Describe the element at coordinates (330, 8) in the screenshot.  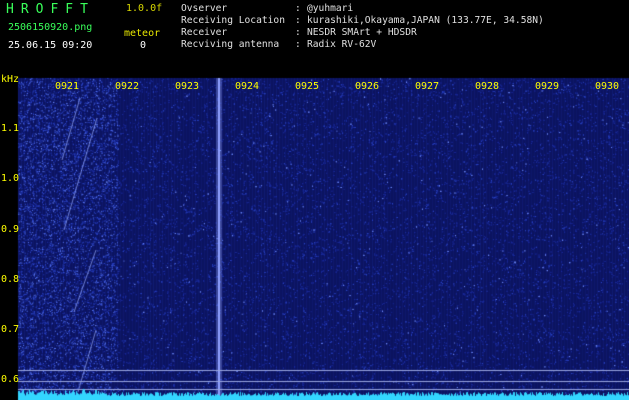
I see `info-value-observer: @yuhmari` at that location.